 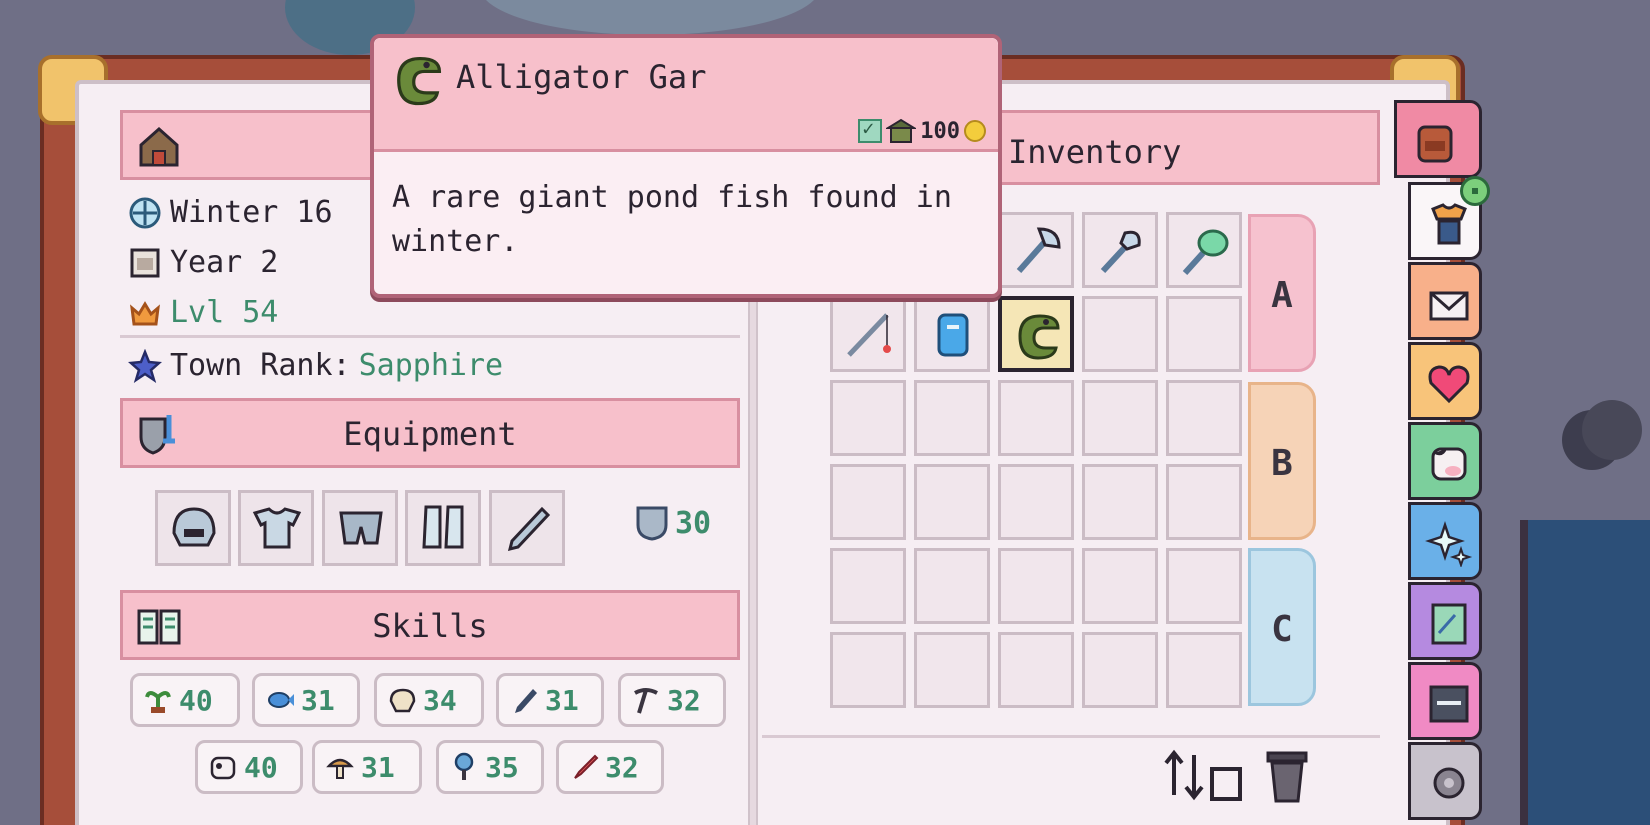 I want to click on sort-icon, so click(x=1204, y=775).